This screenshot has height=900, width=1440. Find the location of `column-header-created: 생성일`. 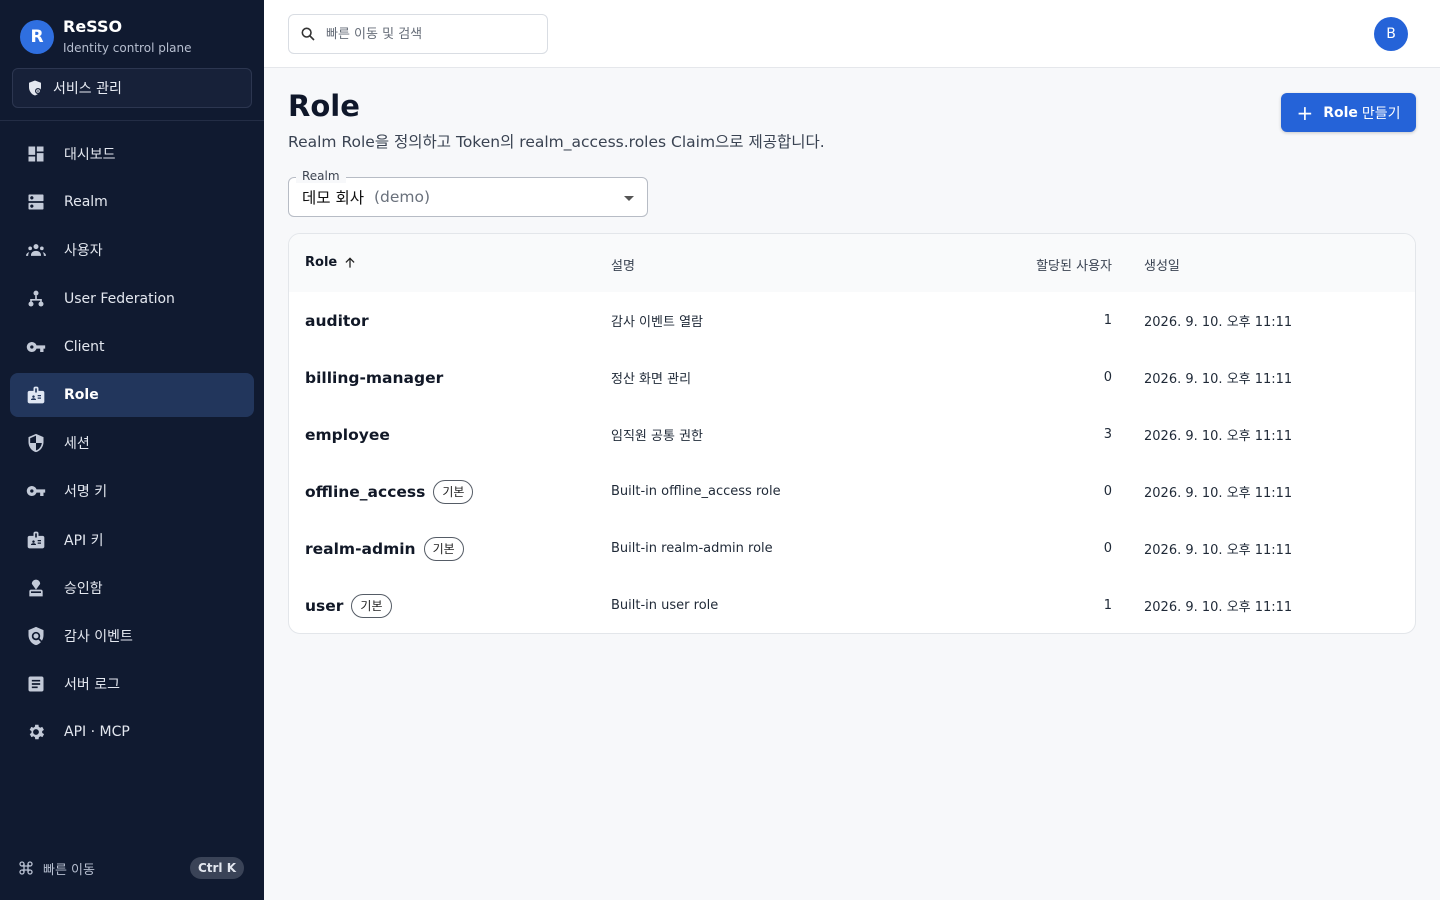

column-header-created: 생성일 is located at coordinates (1162, 264).